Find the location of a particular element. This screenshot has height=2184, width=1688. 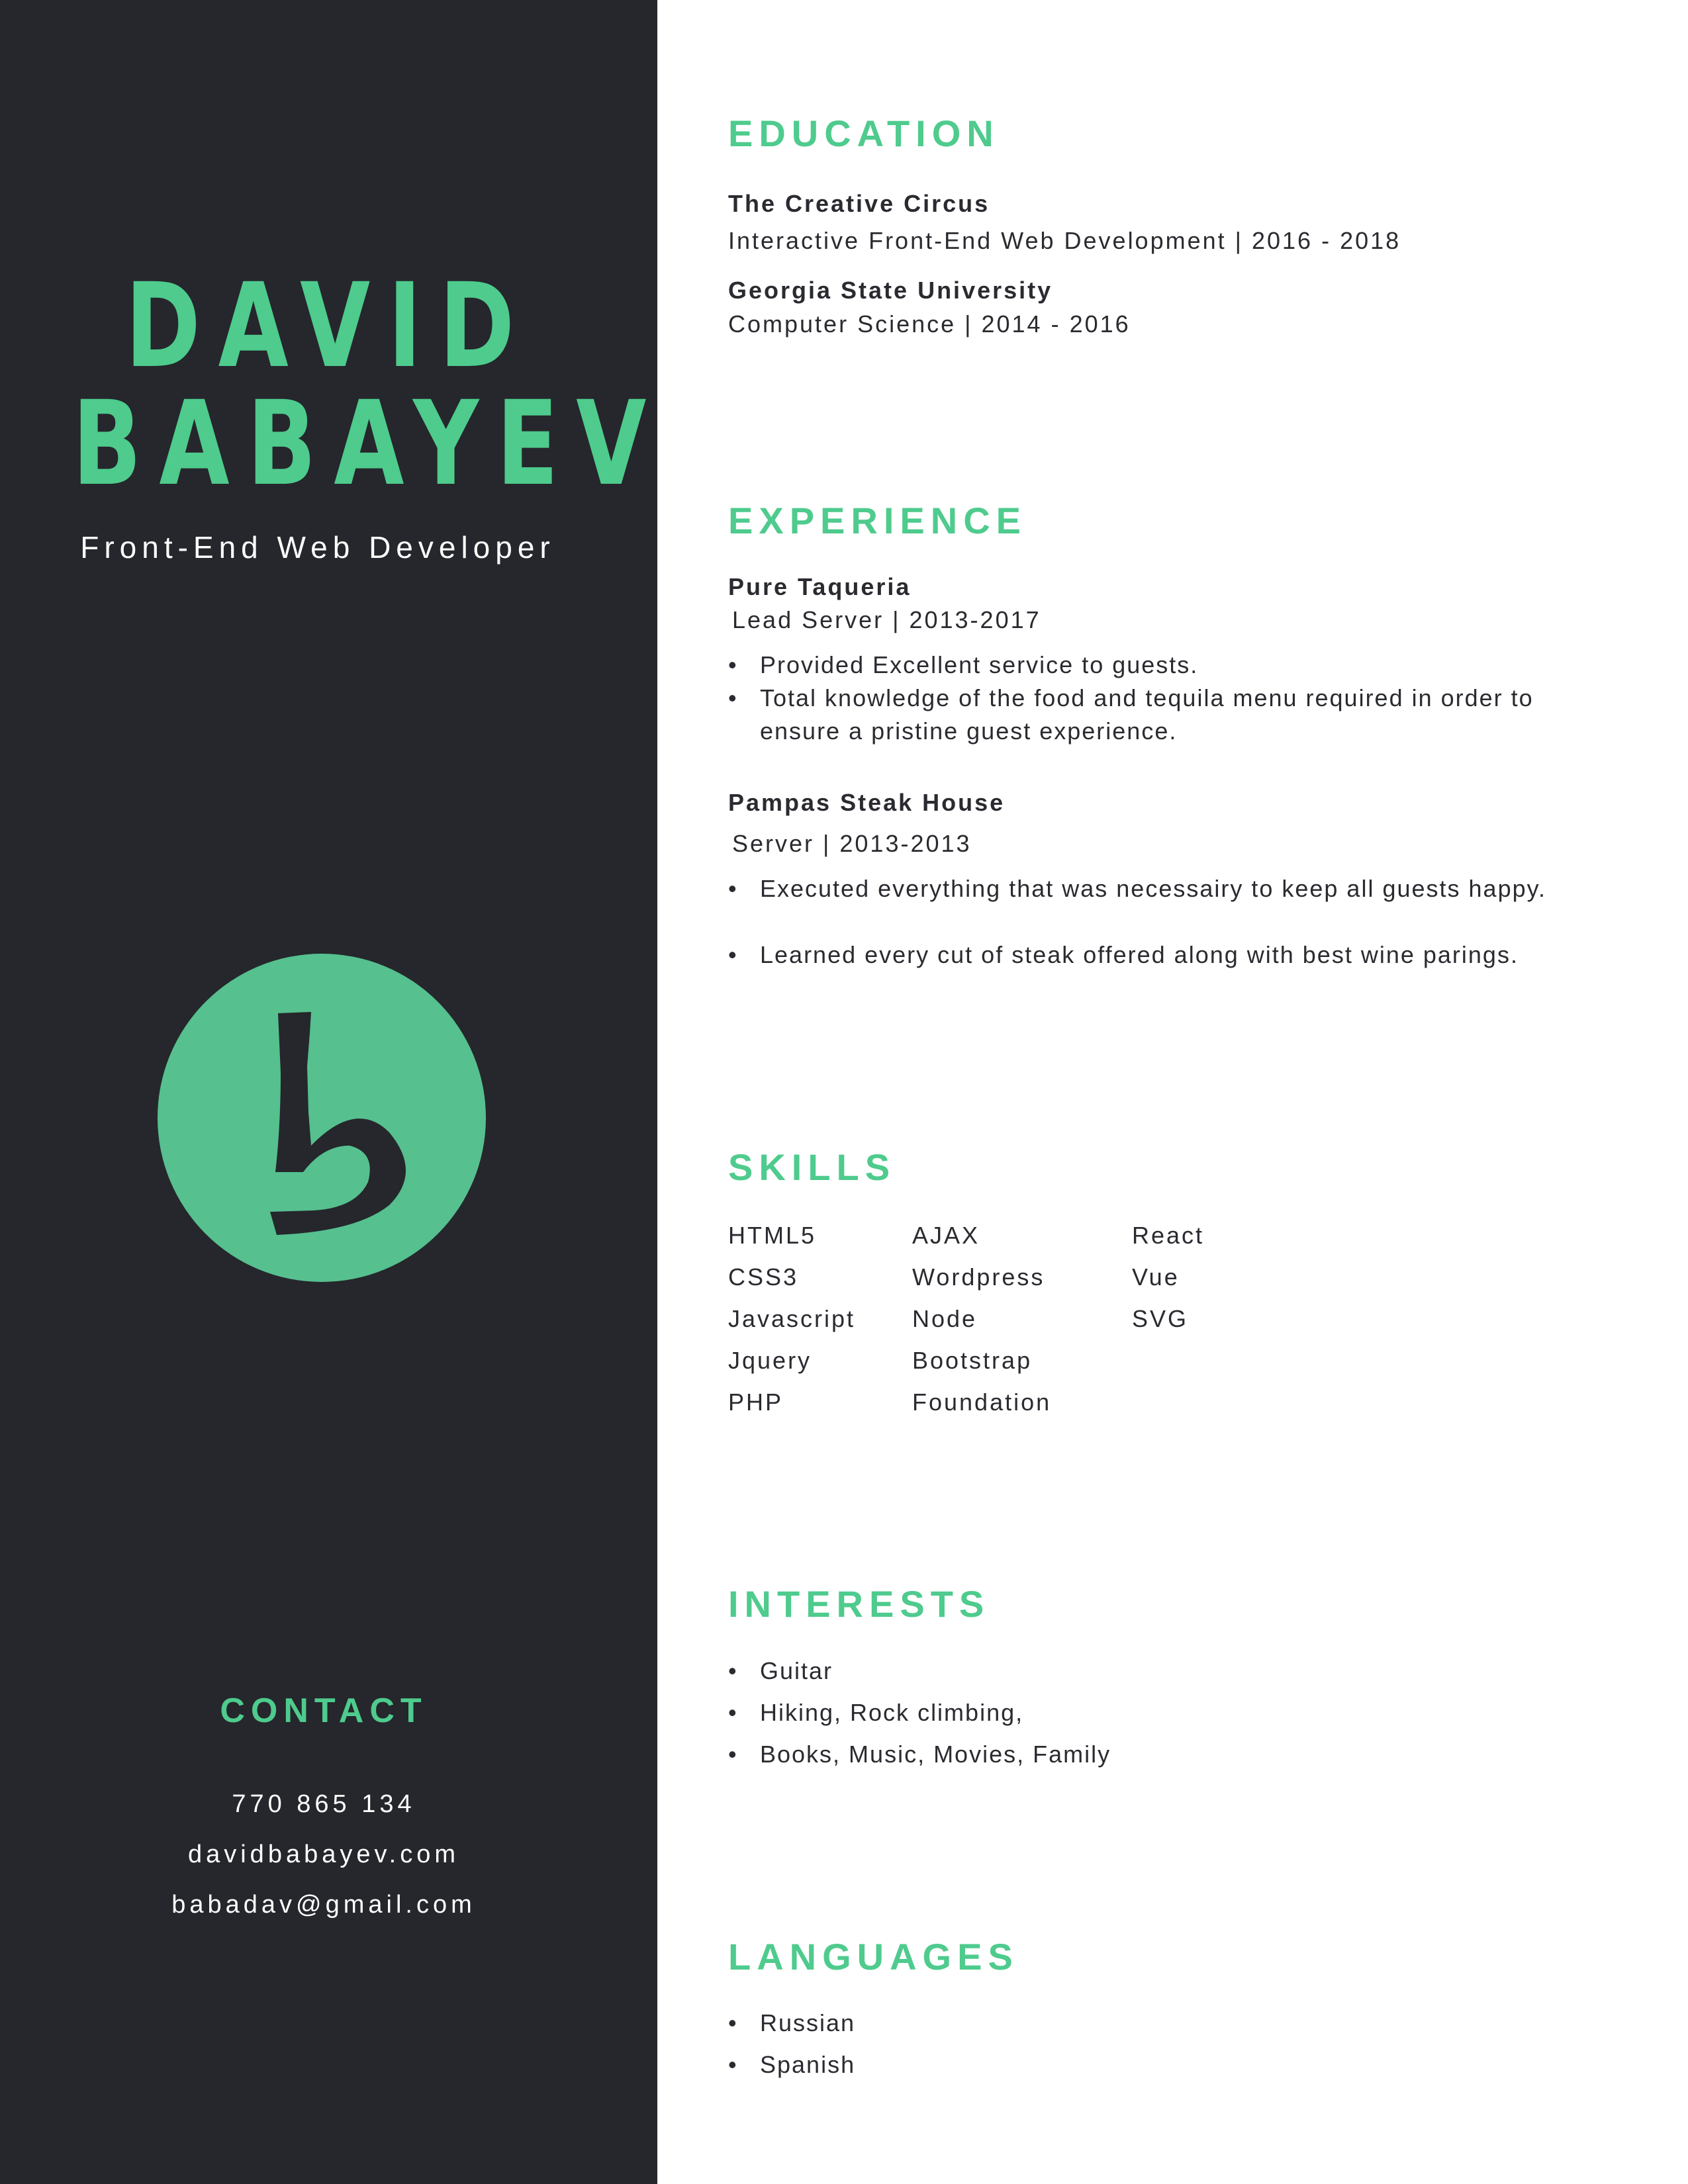

skill-item: PHP is located at coordinates (756, 1402).